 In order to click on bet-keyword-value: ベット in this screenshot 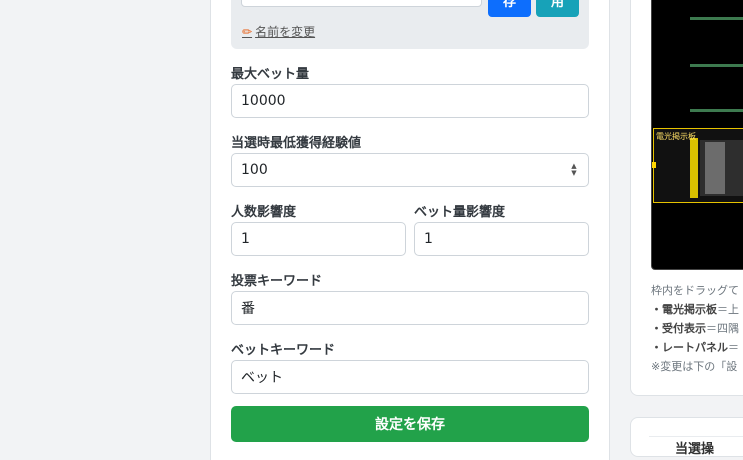, I will do `click(262, 378)`.